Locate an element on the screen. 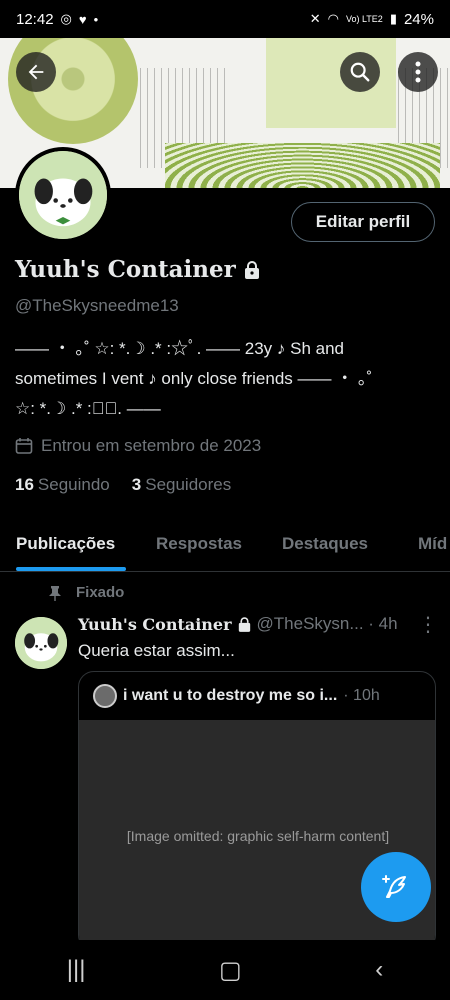  following-link: 16 Seguindo is located at coordinates (62, 485).